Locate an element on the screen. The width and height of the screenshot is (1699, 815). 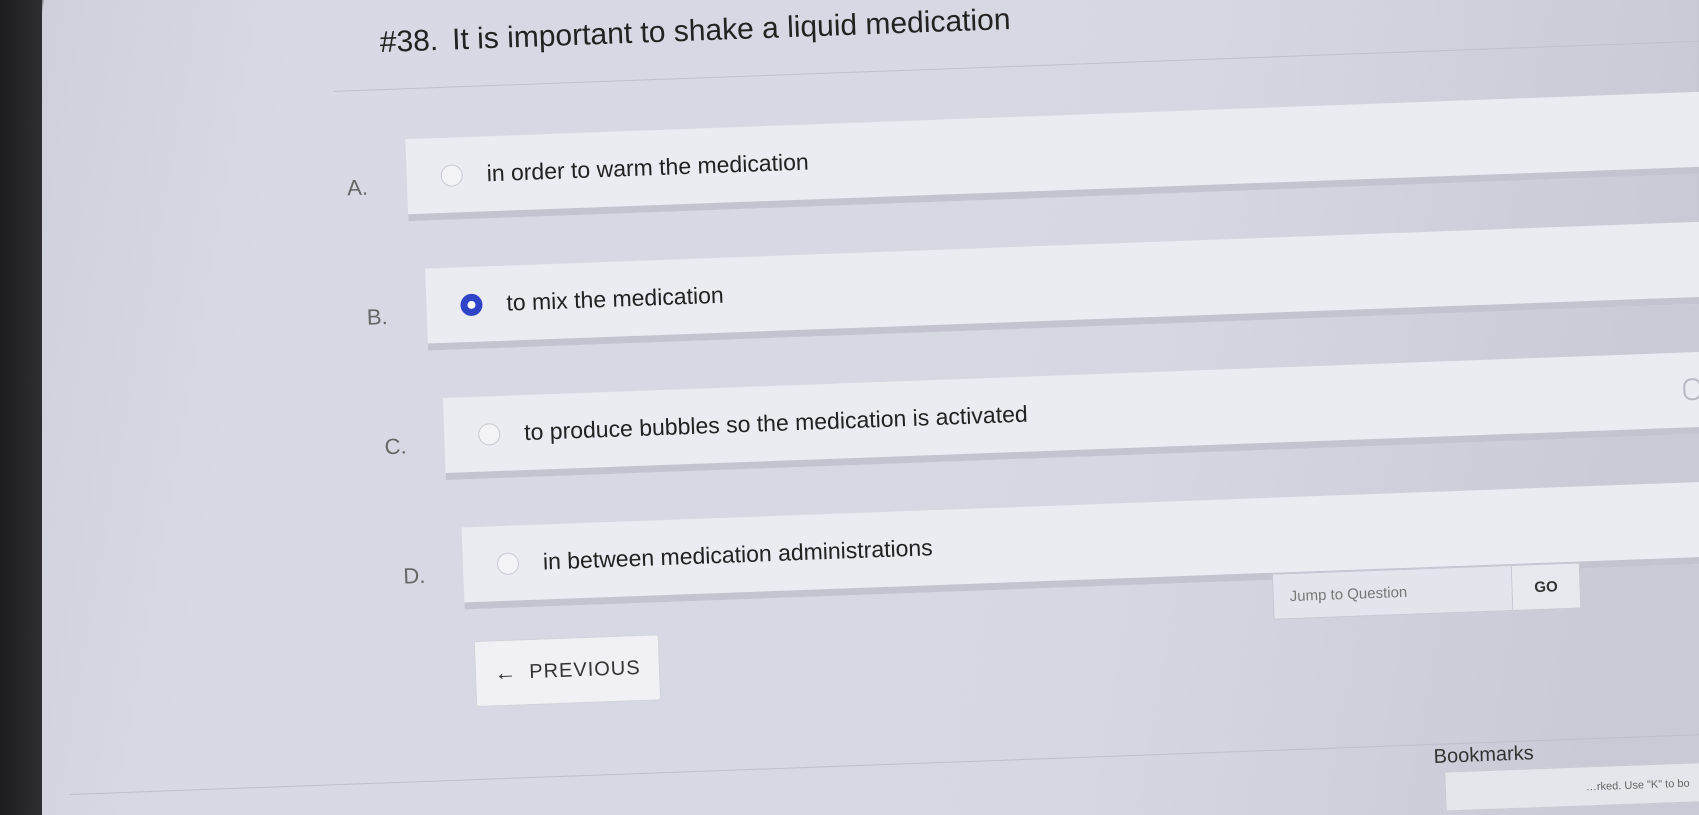
jump-to-question-input: Jump to Question is located at coordinates (1392, 592).